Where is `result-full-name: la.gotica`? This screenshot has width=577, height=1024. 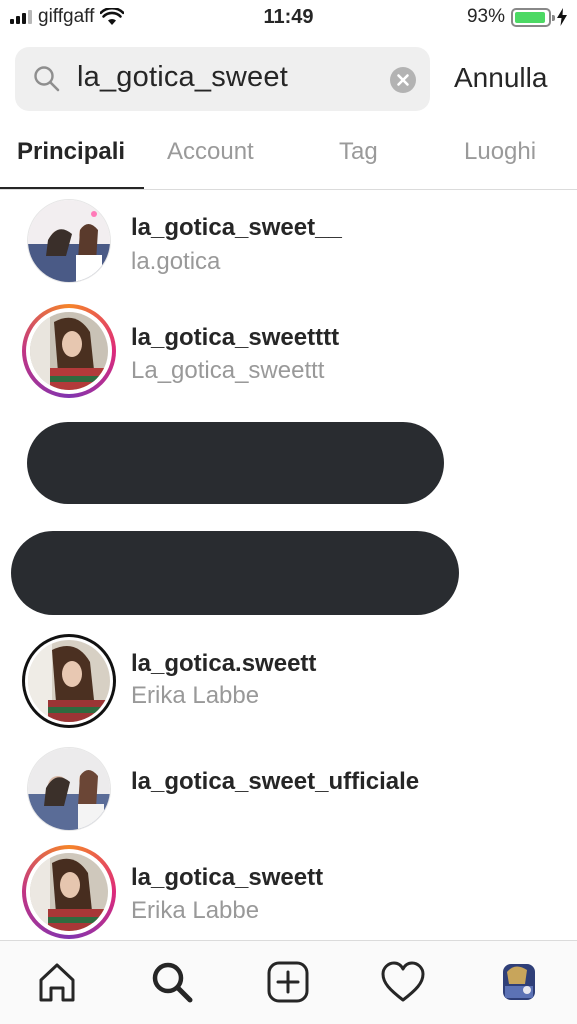
result-full-name: la.gotica is located at coordinates (176, 261).